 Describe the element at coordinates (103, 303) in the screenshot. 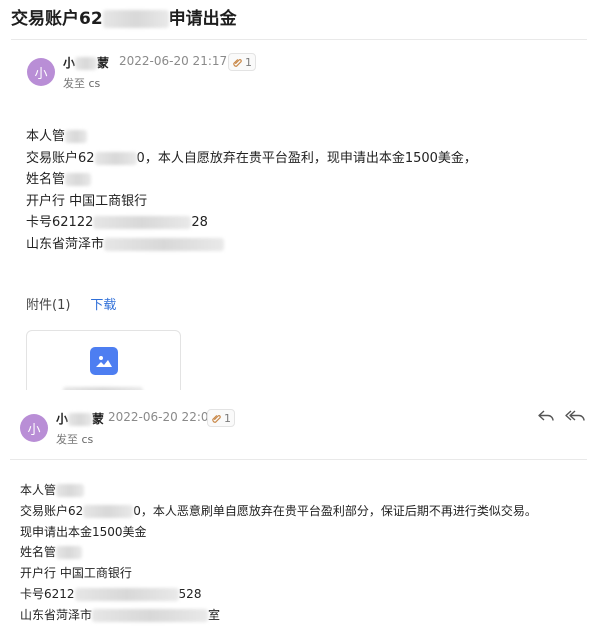

I see `download-link: 下载` at that location.